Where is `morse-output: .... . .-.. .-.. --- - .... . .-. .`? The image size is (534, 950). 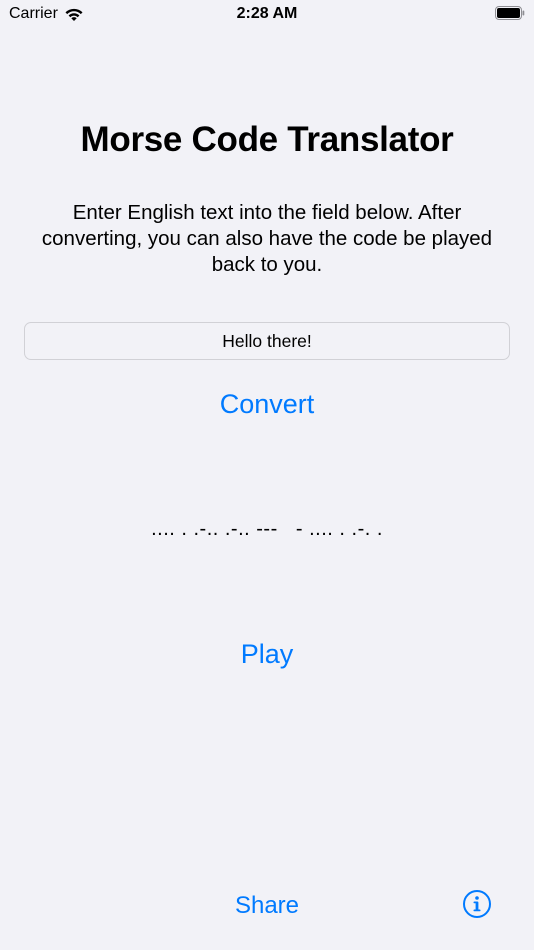
morse-output: .... . .-.. .-.. --- - .... . .-. . is located at coordinates (267, 529).